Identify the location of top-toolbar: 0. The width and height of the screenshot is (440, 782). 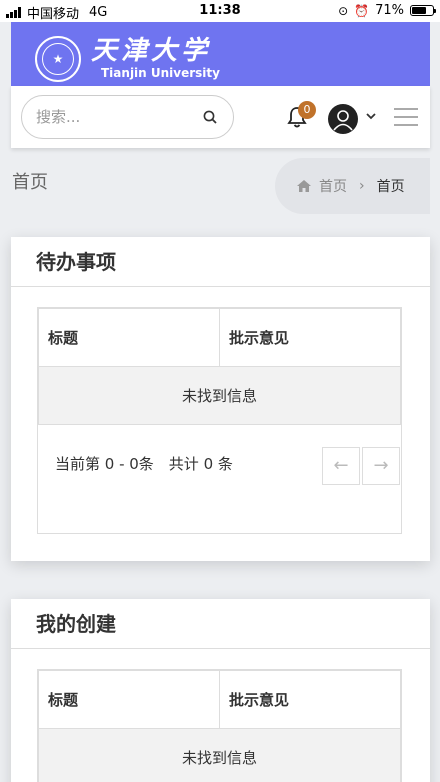
(220, 117).